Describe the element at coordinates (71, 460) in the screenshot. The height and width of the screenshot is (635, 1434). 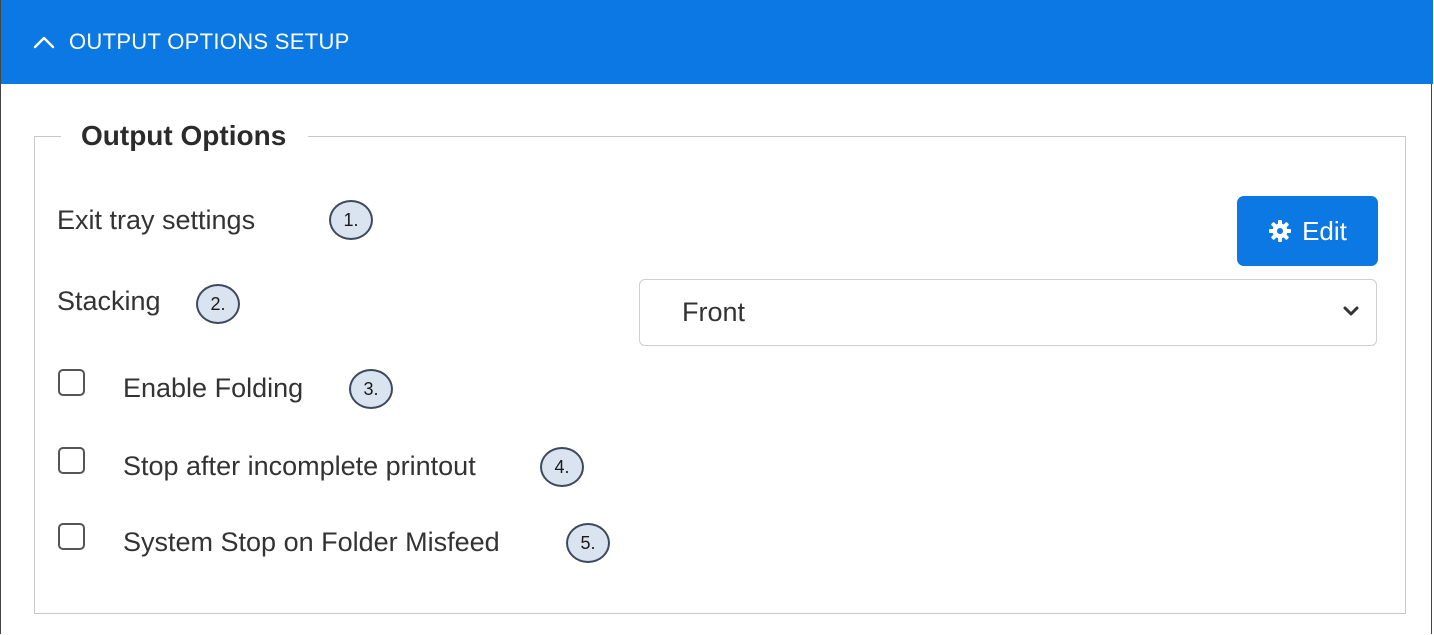
I see `stop-after-incomplete-checkbox` at that location.